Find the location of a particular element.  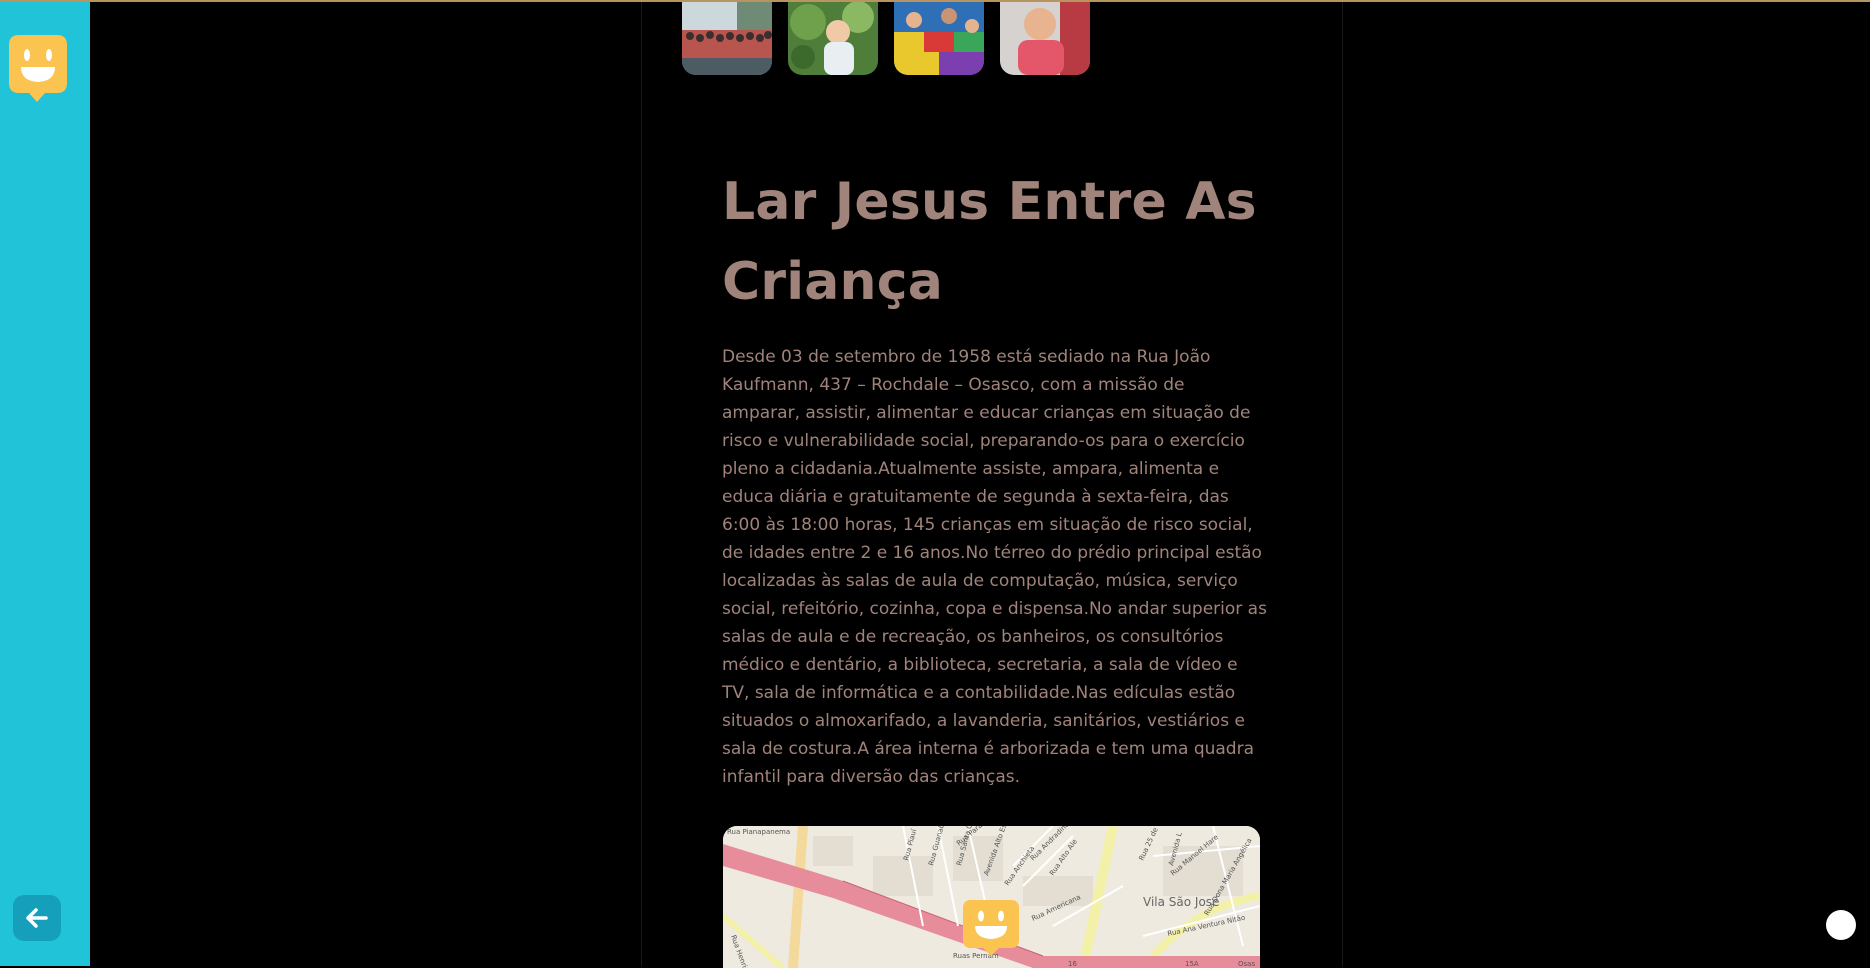

back-button is located at coordinates (37, 918).